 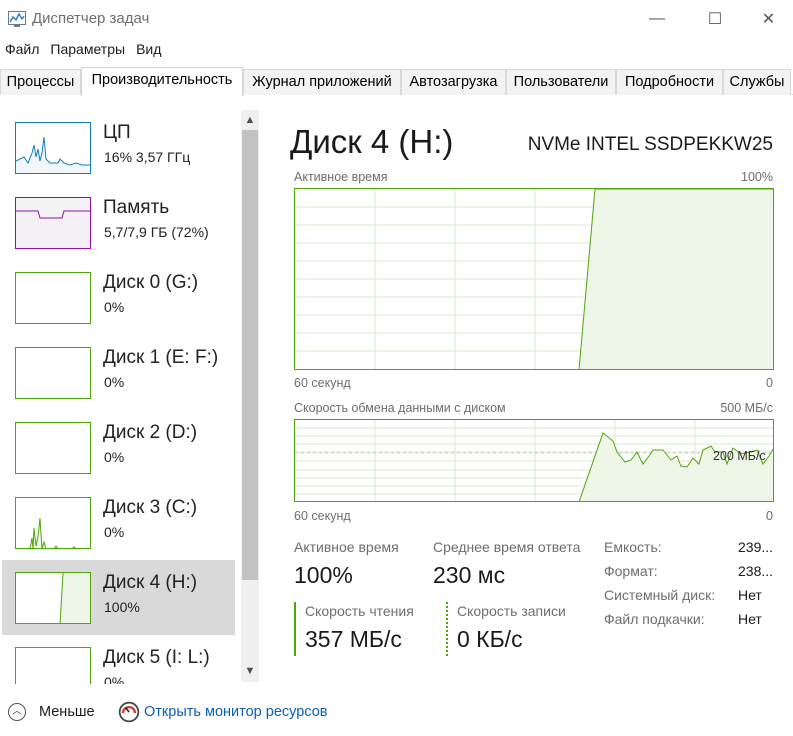 What do you see at coordinates (40, 82) in the screenshot?
I see `tab-processes: Процессы` at bounding box center [40, 82].